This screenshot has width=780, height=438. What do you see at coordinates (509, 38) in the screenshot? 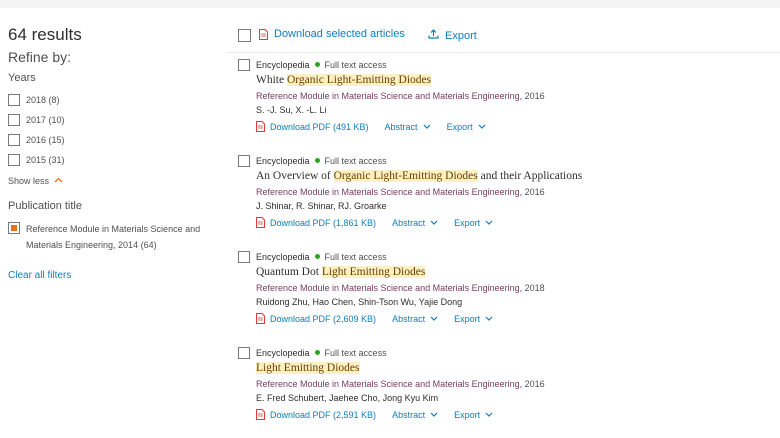
I see `results-toolbar: Download selected articles Export` at bounding box center [509, 38].